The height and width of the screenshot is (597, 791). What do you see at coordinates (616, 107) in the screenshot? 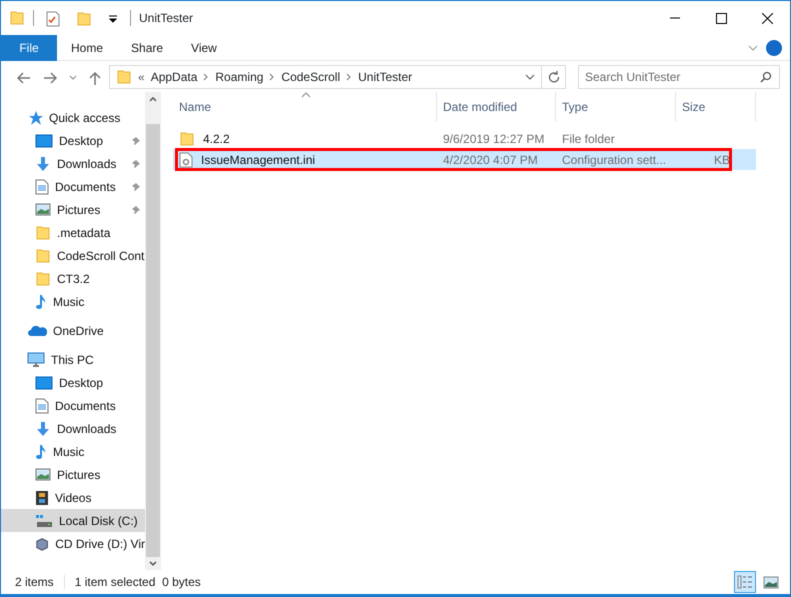
I see `column-header: Type` at bounding box center [616, 107].